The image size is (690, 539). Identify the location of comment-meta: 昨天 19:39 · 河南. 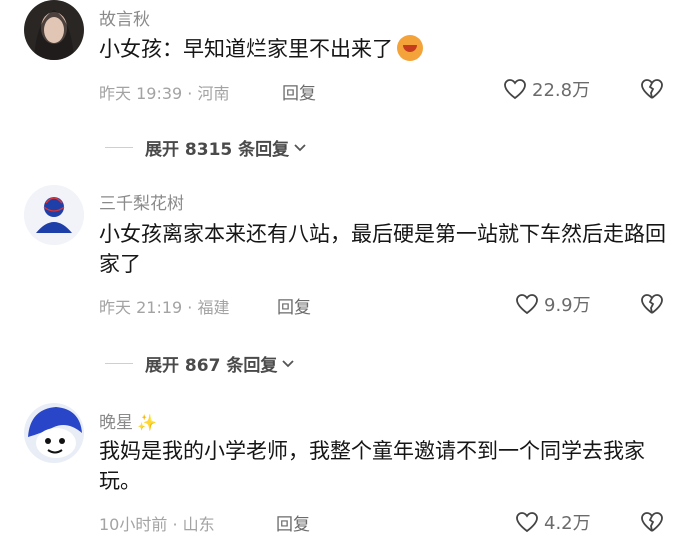
(164, 92).